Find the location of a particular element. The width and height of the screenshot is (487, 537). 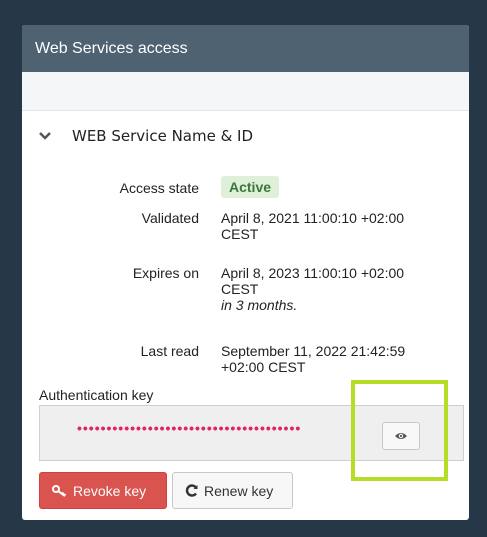

masked-key-value: •••••••••••••••••••••••••••••••••••••• is located at coordinates (189, 428).